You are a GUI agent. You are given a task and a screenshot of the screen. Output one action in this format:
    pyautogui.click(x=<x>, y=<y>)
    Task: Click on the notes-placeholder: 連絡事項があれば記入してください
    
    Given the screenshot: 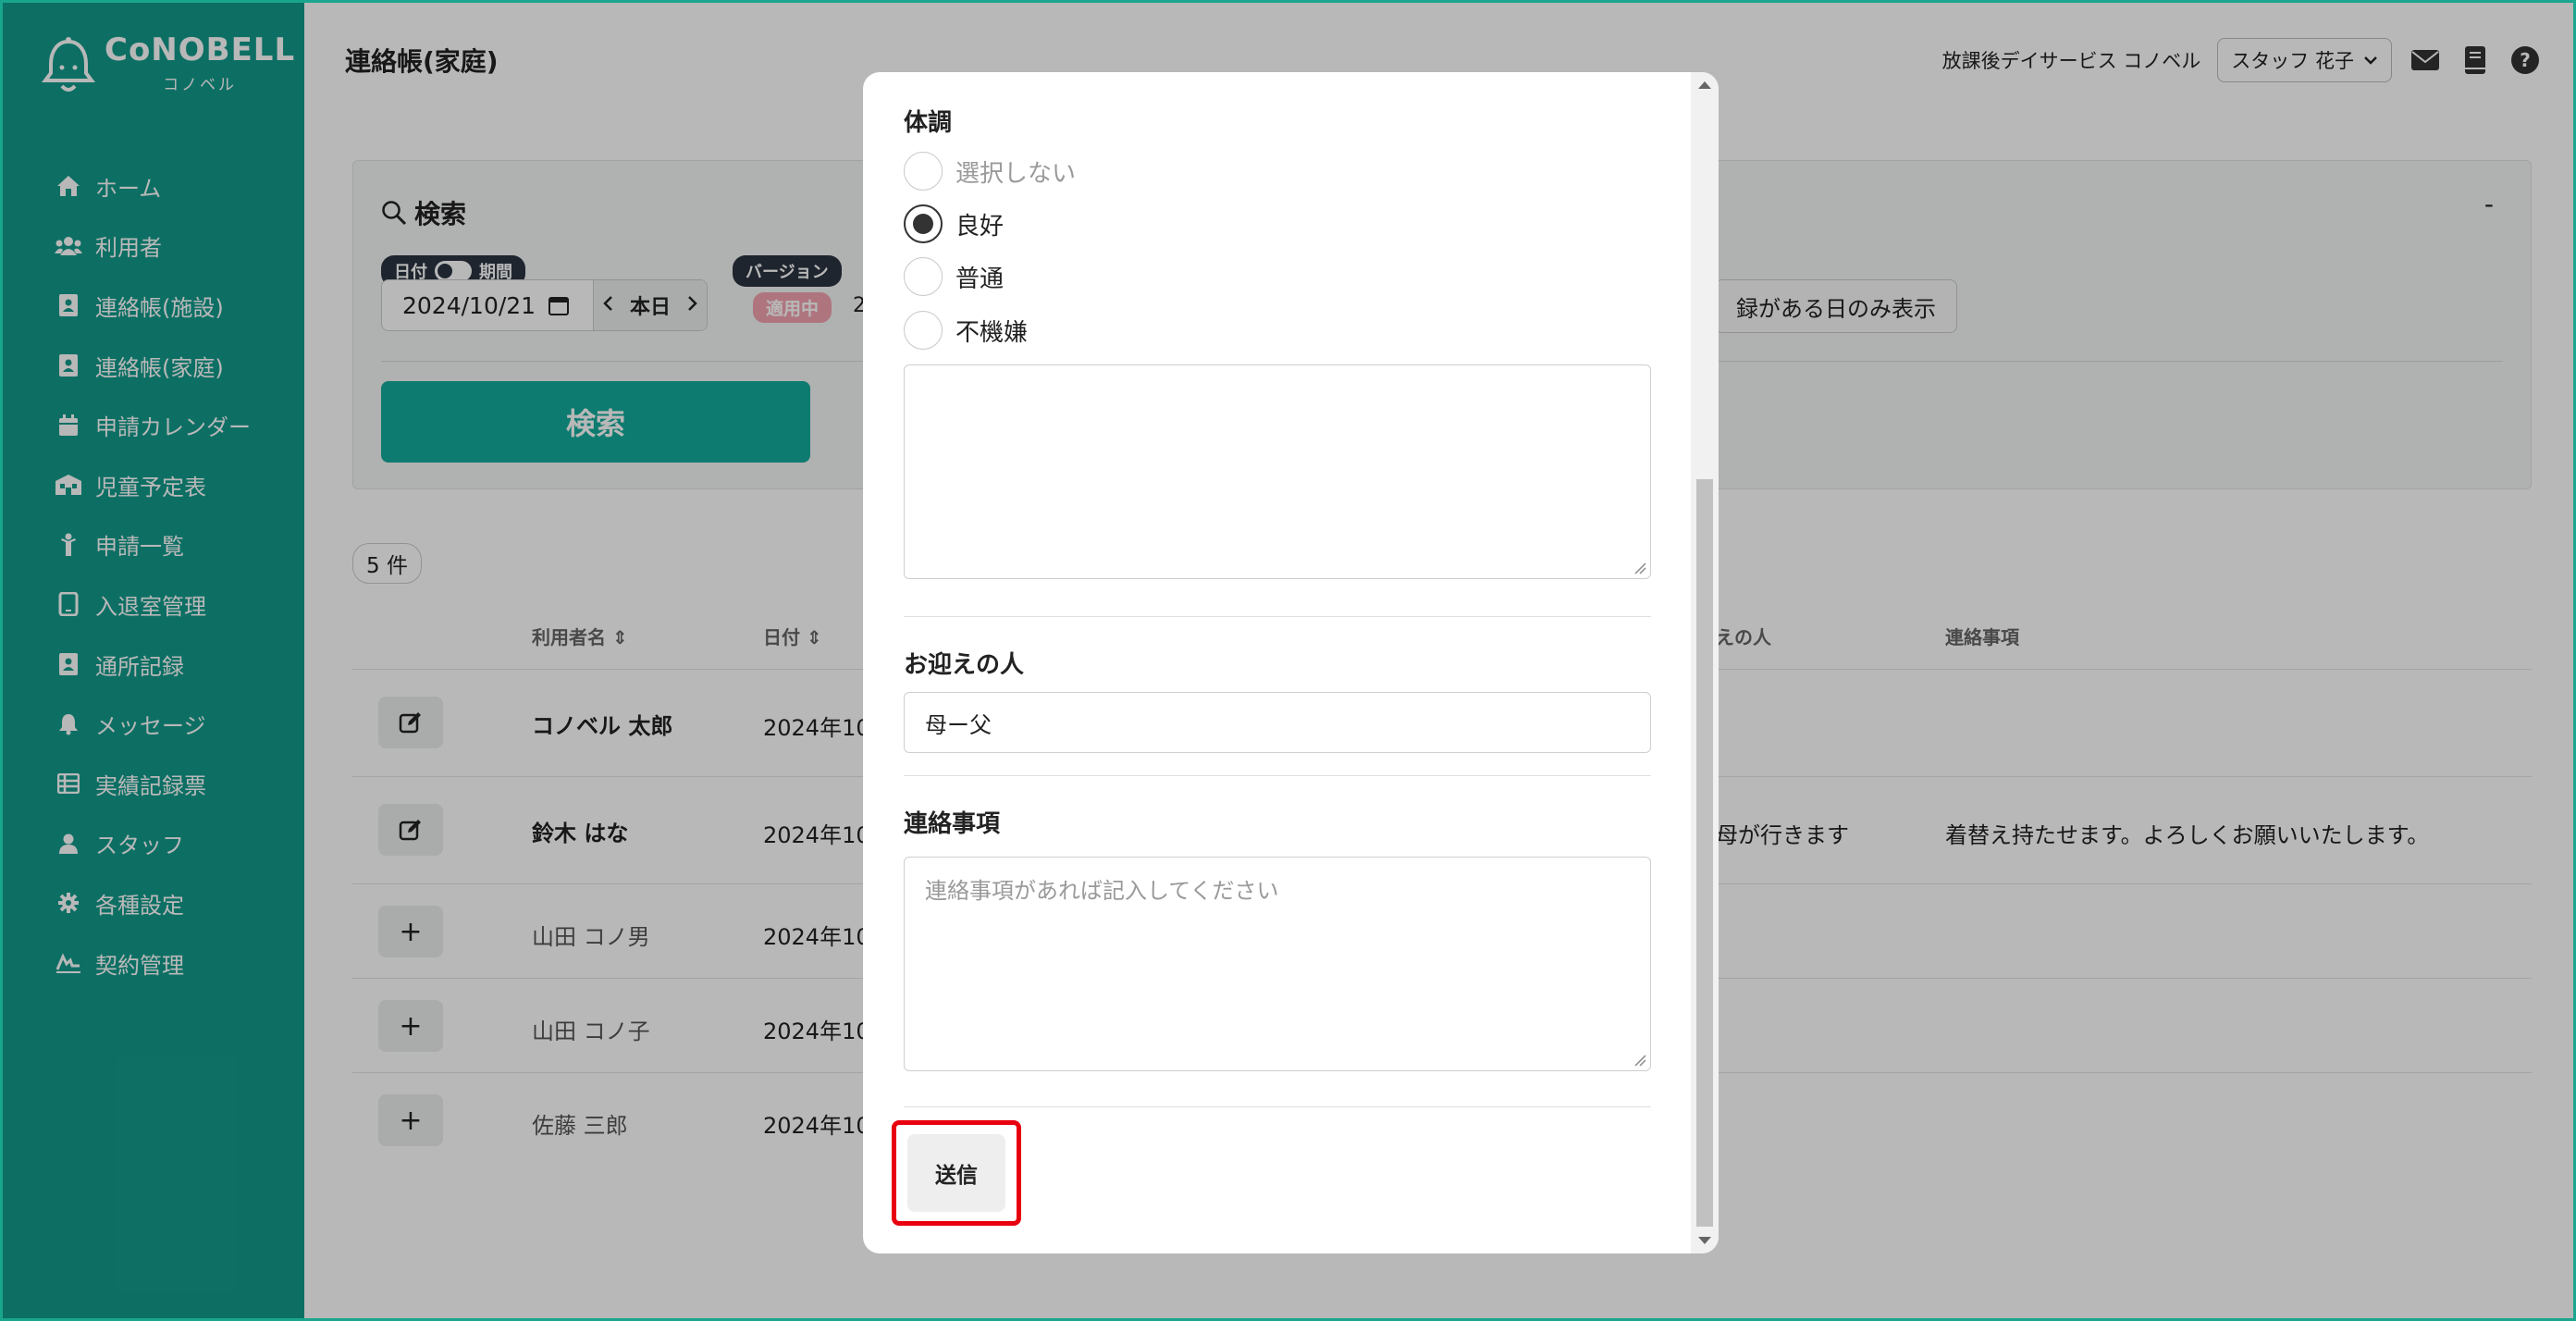 What is the action you would take?
    pyautogui.click(x=1102, y=891)
    